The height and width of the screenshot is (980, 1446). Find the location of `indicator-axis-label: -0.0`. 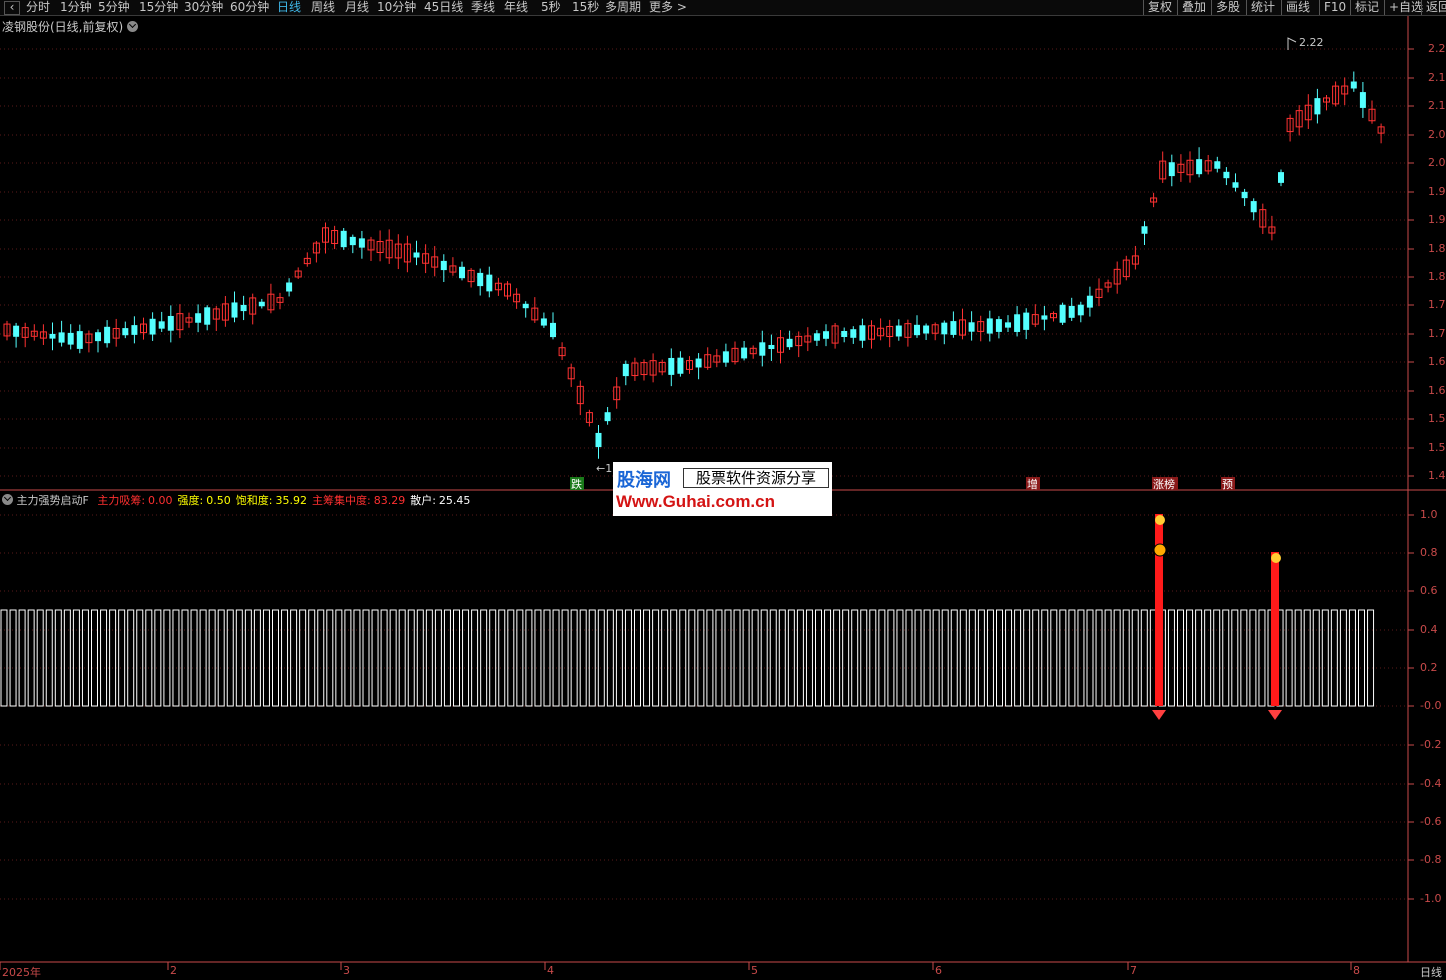

indicator-axis-label: -0.0 is located at coordinates (1431, 705).